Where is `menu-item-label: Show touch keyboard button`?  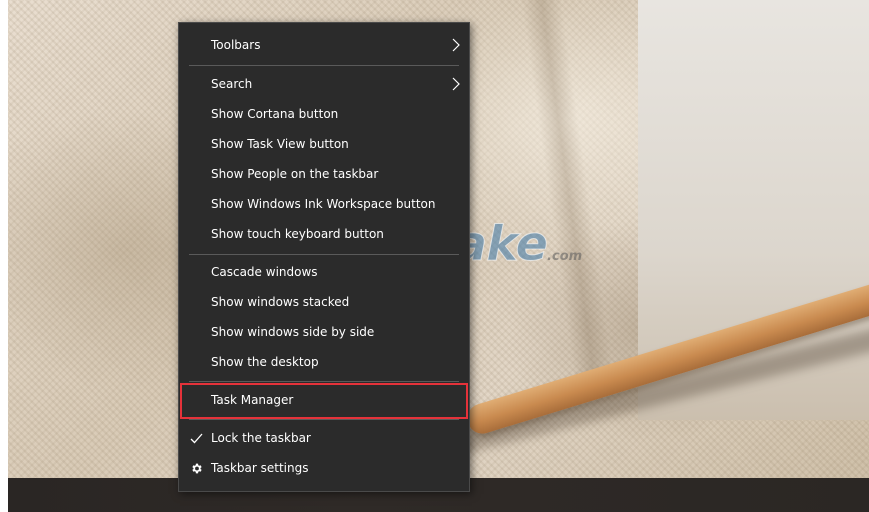
menu-item-label: Show touch keyboard button is located at coordinates (297, 234).